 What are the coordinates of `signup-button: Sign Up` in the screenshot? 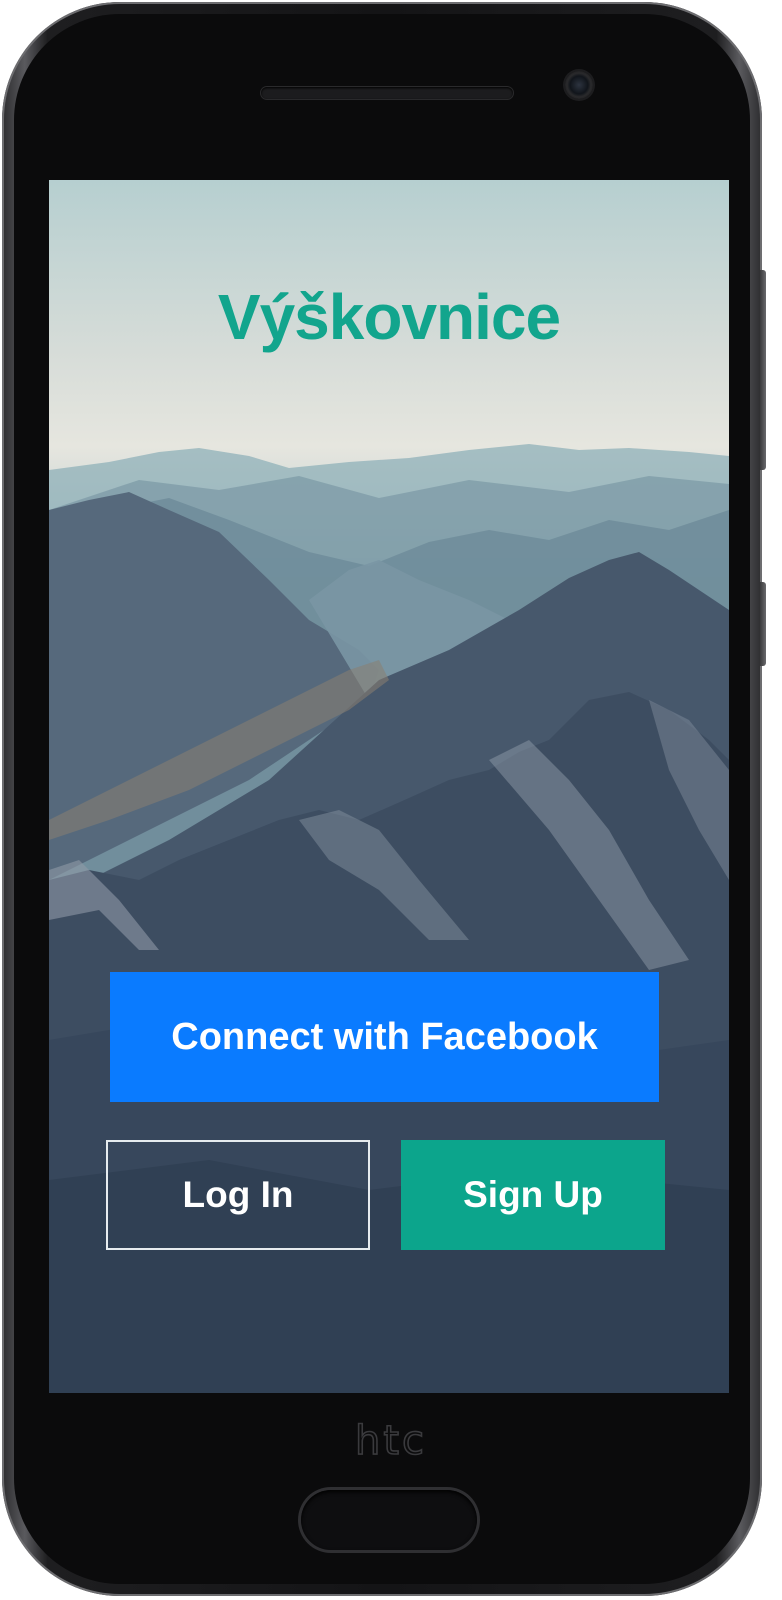 It's located at (533, 1195).